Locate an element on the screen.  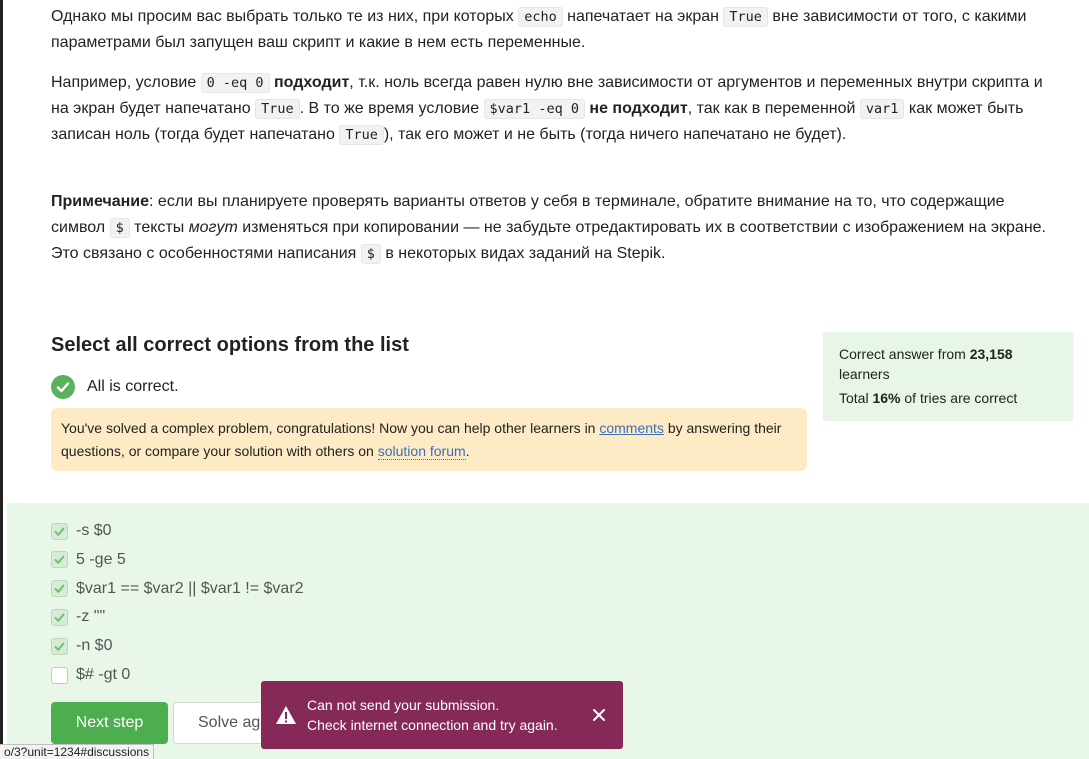
option-item: 5 -ge 5 is located at coordinates (88, 560).